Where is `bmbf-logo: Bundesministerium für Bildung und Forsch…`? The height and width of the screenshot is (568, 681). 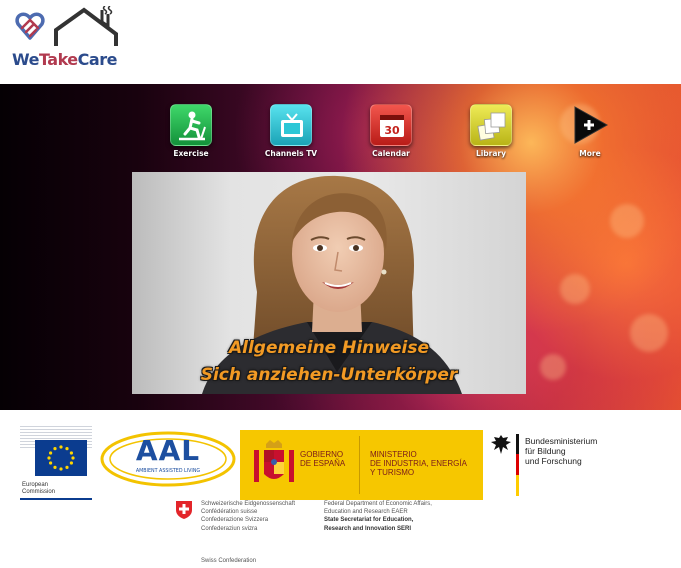
bmbf-logo: Bundesministerium für Bildung und Forsch… is located at coordinates (560, 465).